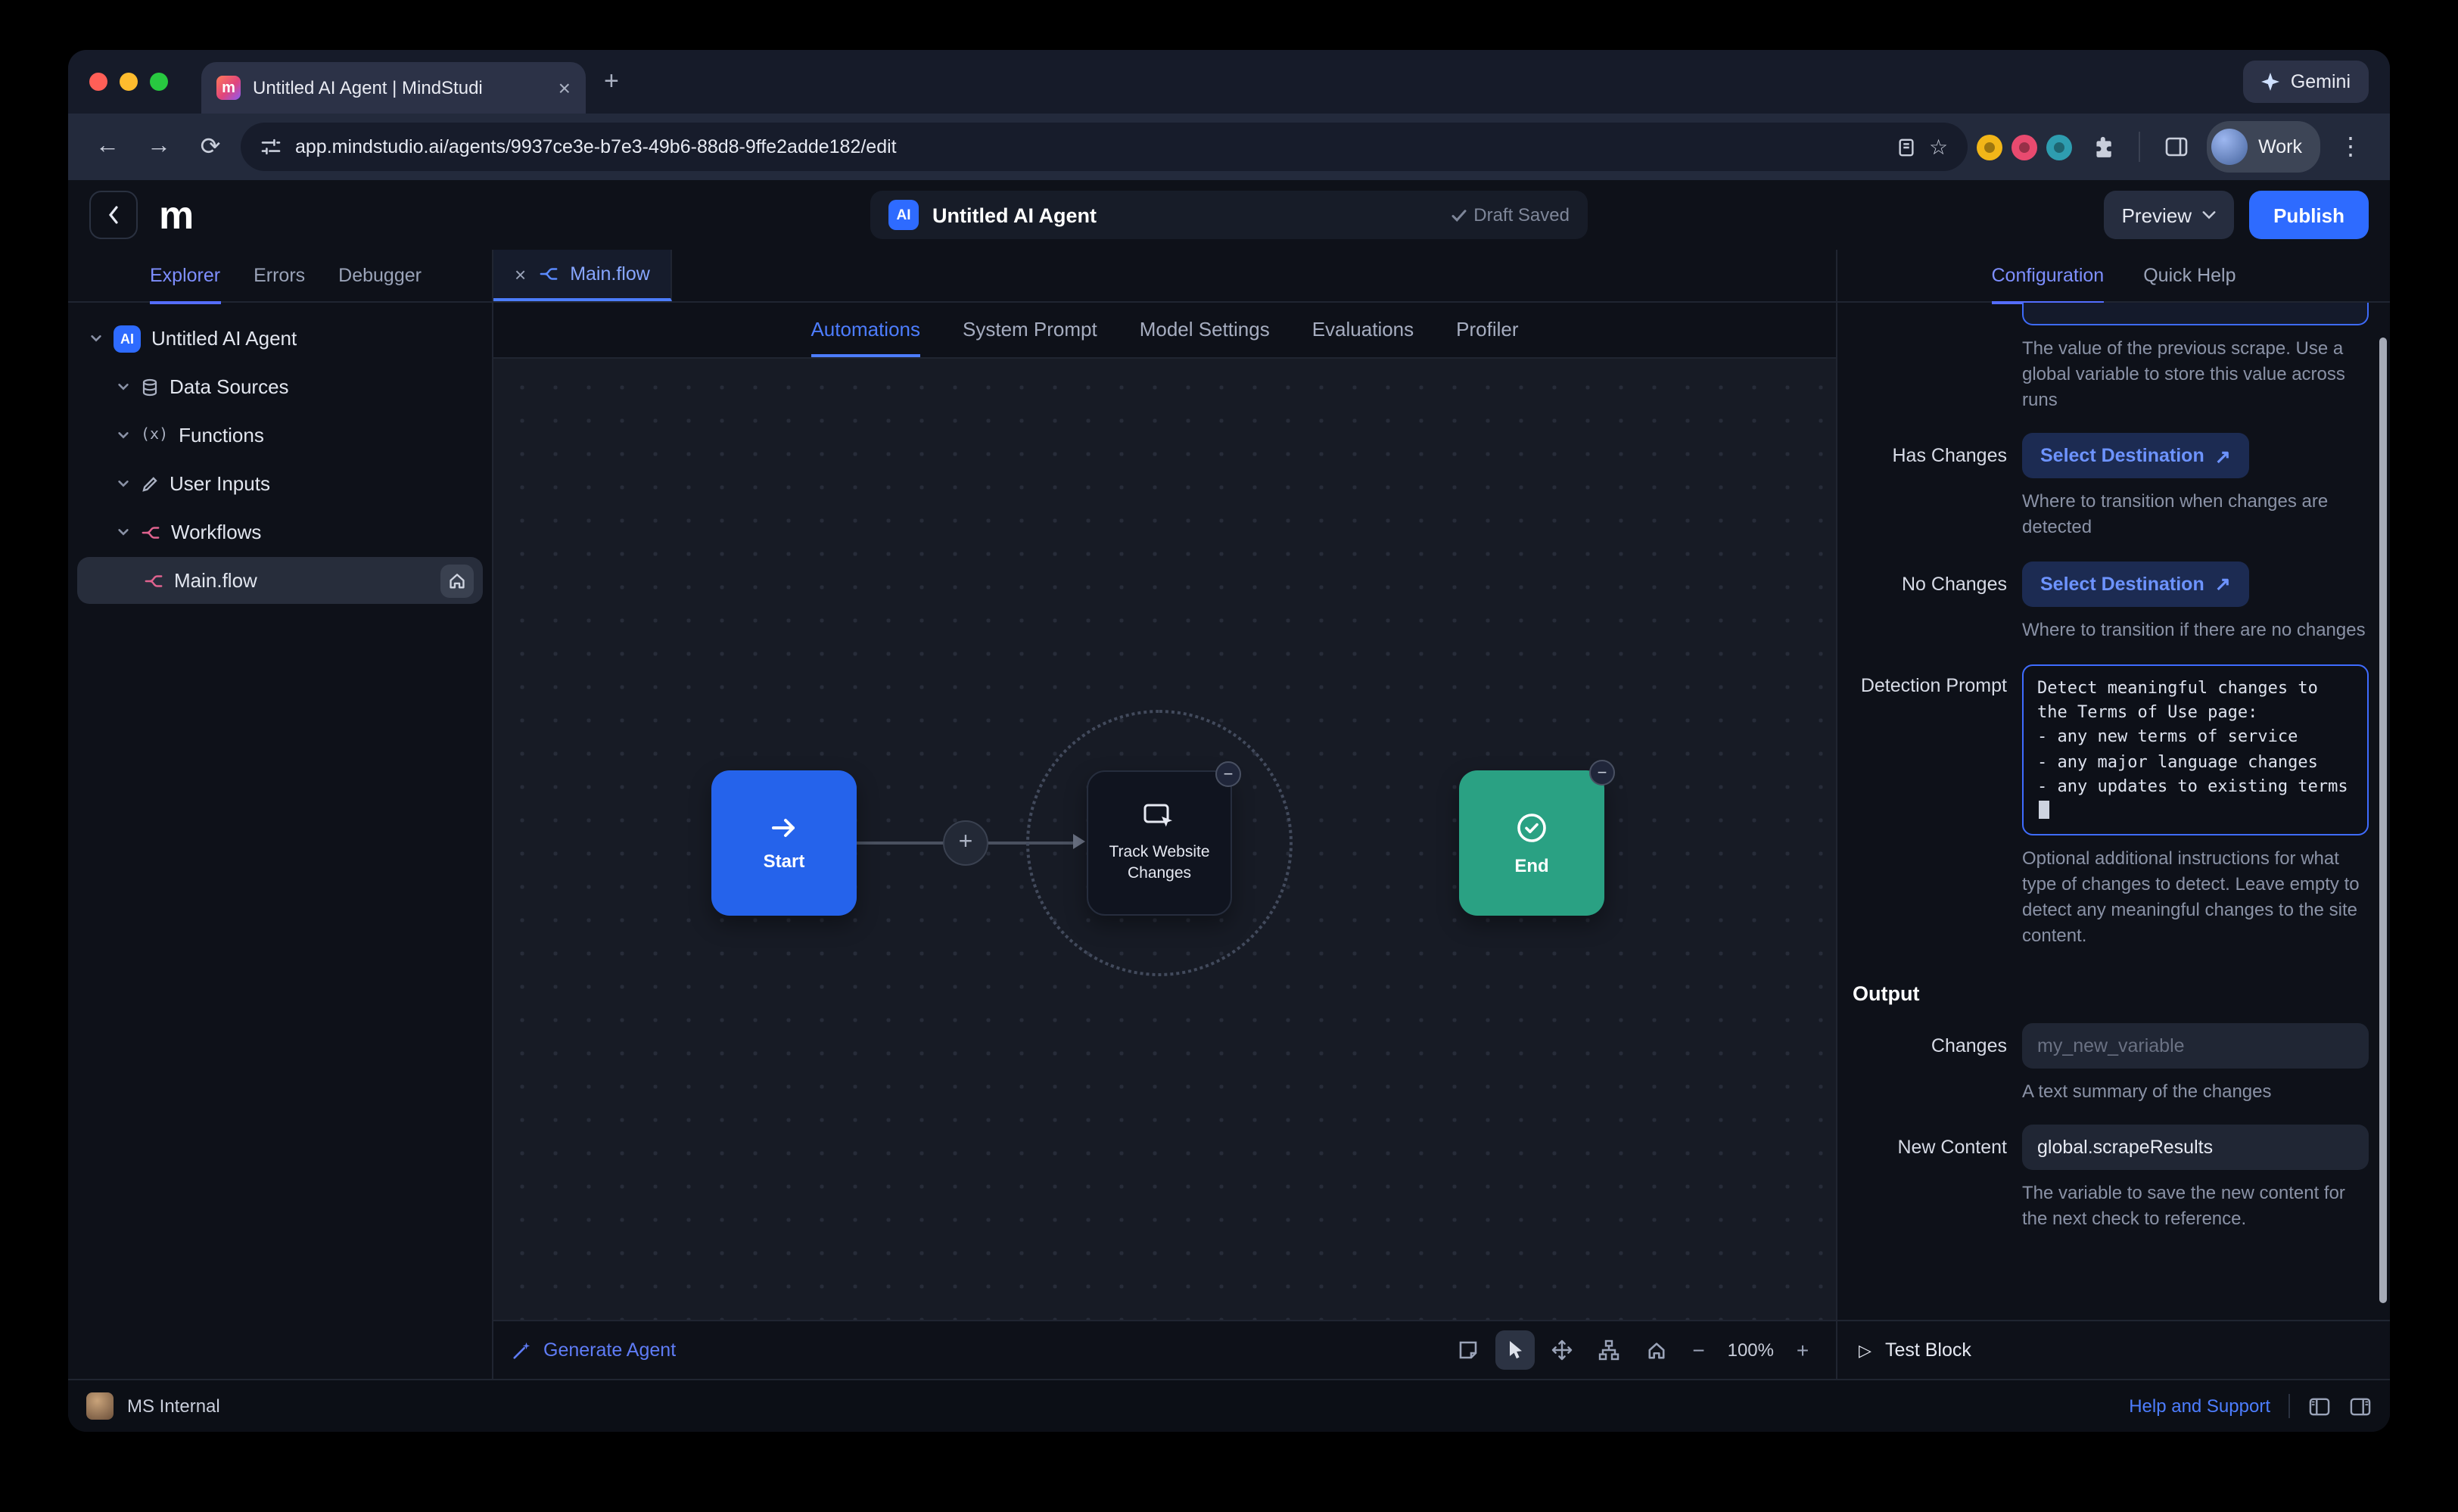 The width and height of the screenshot is (2458, 1512). What do you see at coordinates (229, 386) in the screenshot?
I see `tree-item-label: Data Sources` at bounding box center [229, 386].